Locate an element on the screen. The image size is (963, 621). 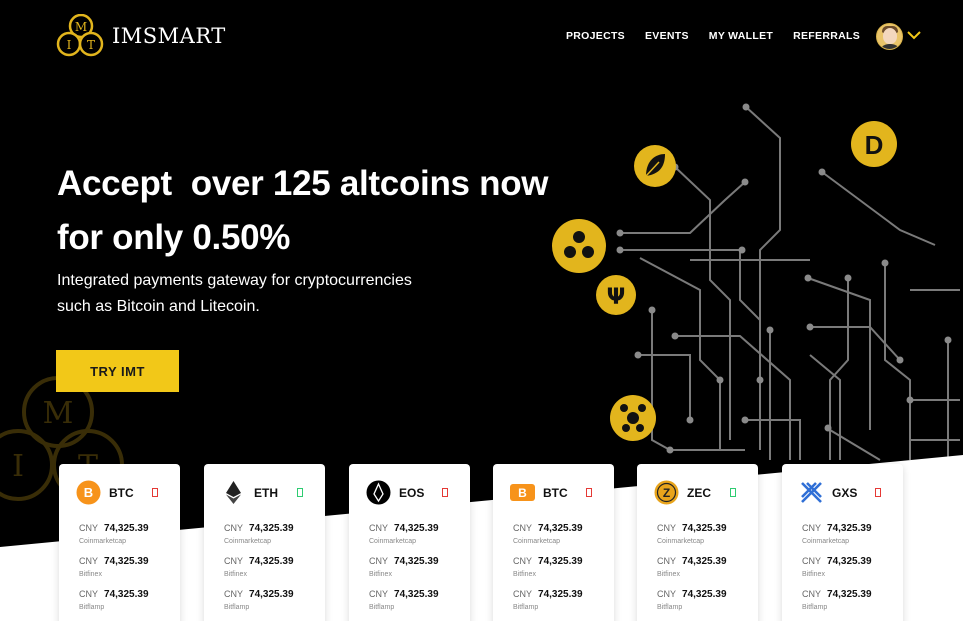
ethereum-icon is located at coordinates (233, 492).